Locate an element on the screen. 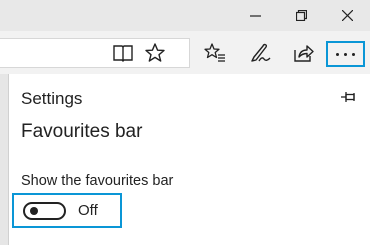 This screenshot has width=370, height=245. show-favourites-bar-label: Show the favourites bar is located at coordinates (97, 181).